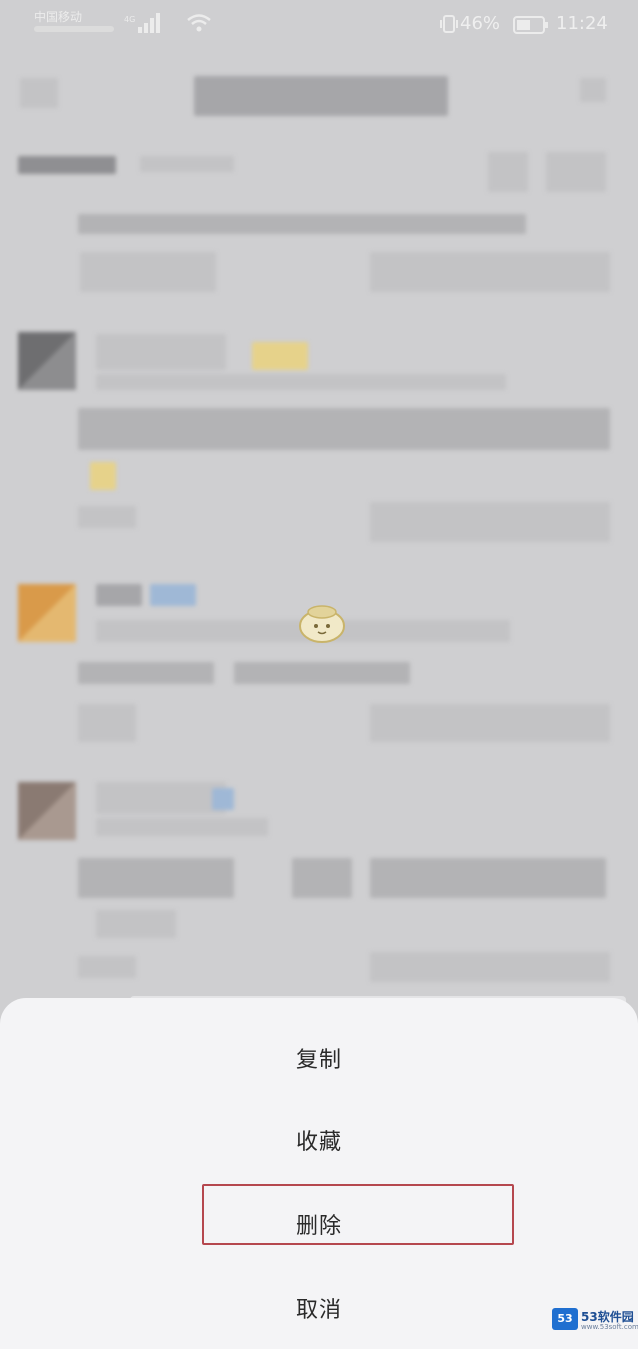 Image resolution: width=638 pixels, height=1349 pixels. I want to click on mascot-icon, so click(322, 624).